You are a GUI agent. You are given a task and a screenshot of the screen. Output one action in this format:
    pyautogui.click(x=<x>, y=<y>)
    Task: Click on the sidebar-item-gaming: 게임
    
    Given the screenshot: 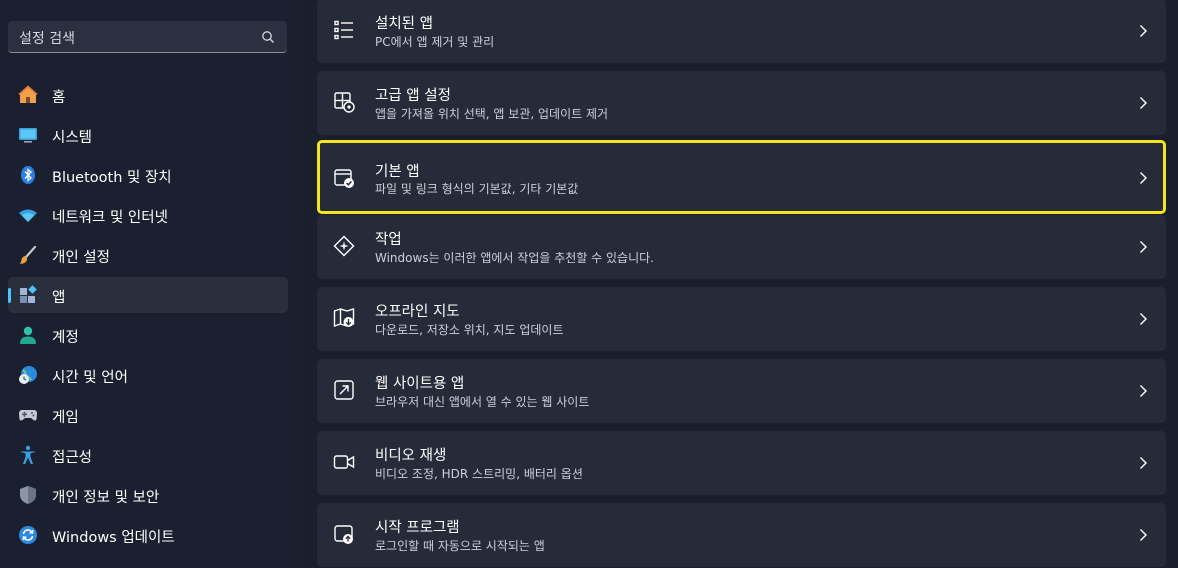 What is the action you would take?
    pyautogui.click(x=148, y=415)
    